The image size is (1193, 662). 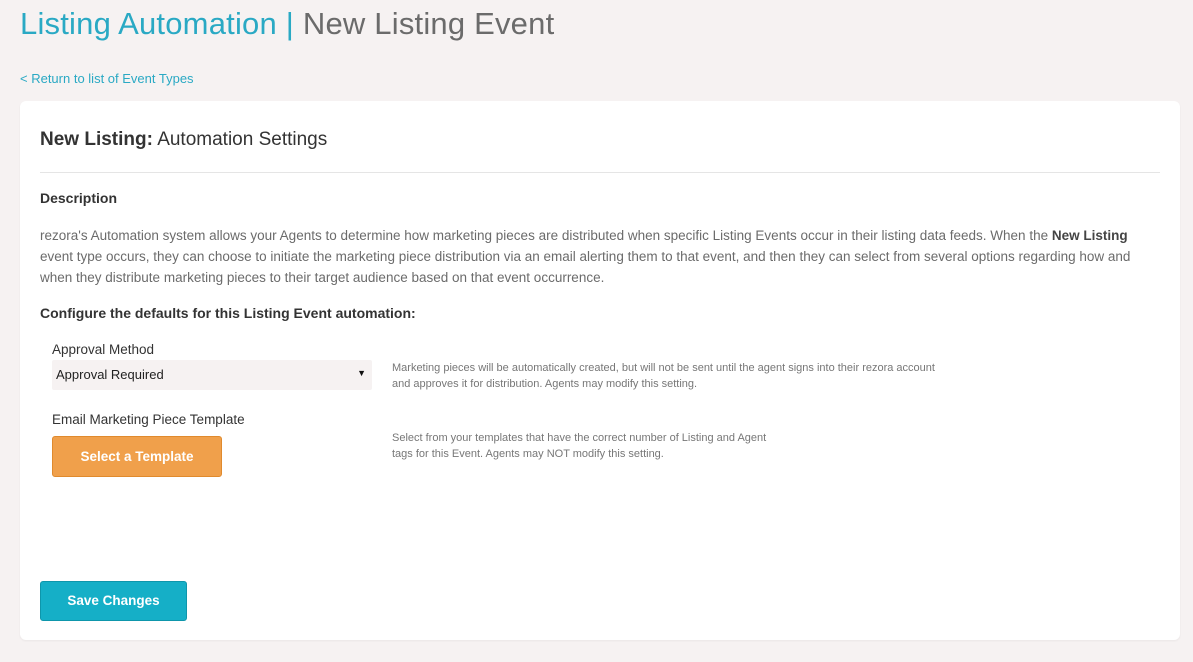 What do you see at coordinates (428, 23) in the screenshot?
I see `page-subtitle: New Listing Event` at bounding box center [428, 23].